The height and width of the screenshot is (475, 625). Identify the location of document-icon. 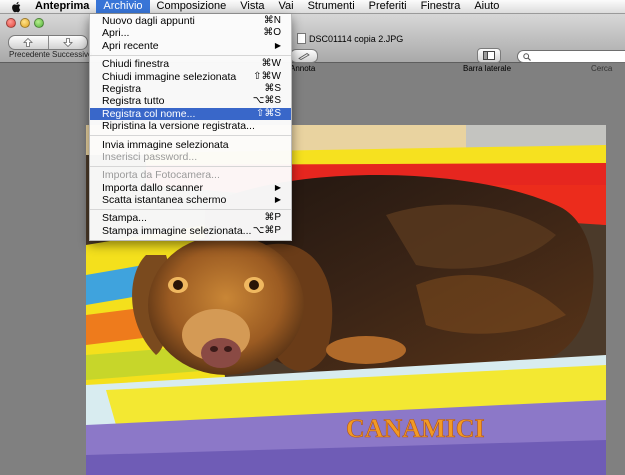
(301, 38).